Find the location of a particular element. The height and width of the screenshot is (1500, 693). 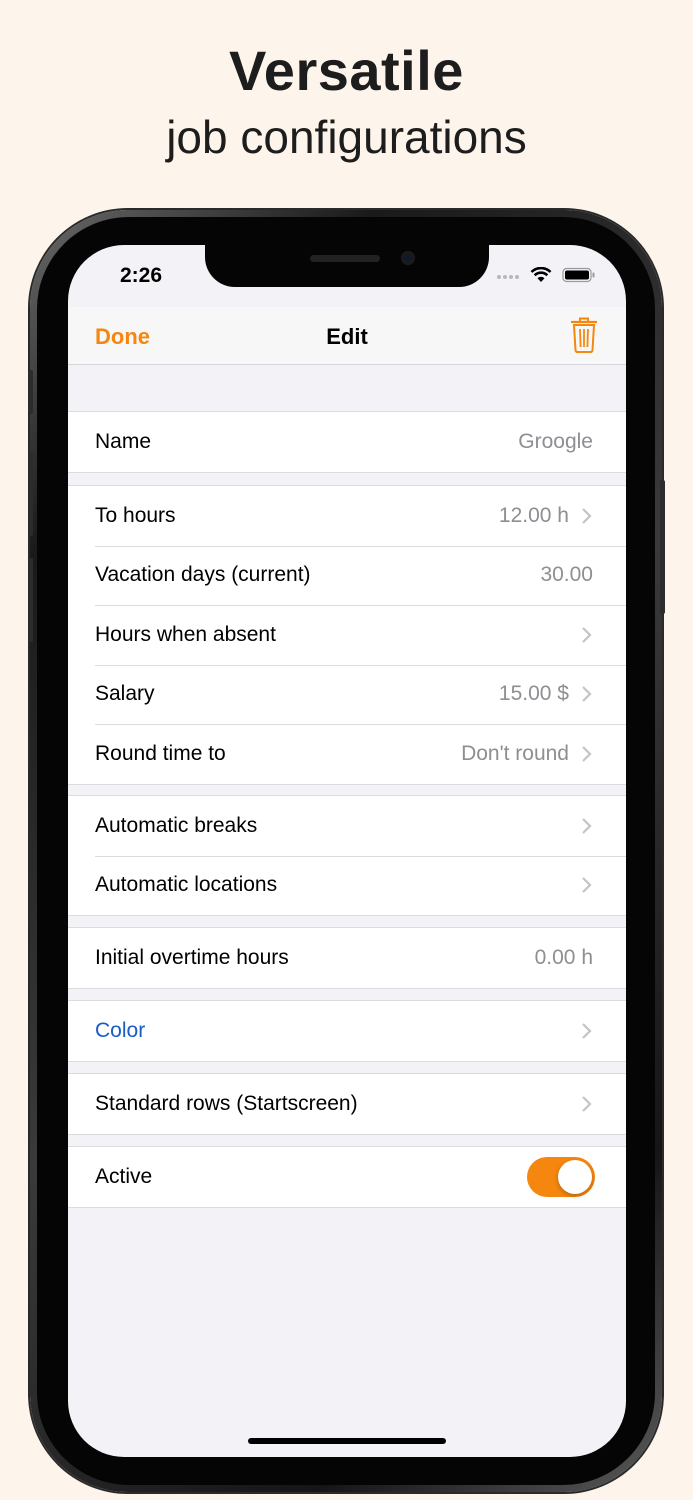

section-automation: Automatic breaks Automatic locations is located at coordinates (347, 855).